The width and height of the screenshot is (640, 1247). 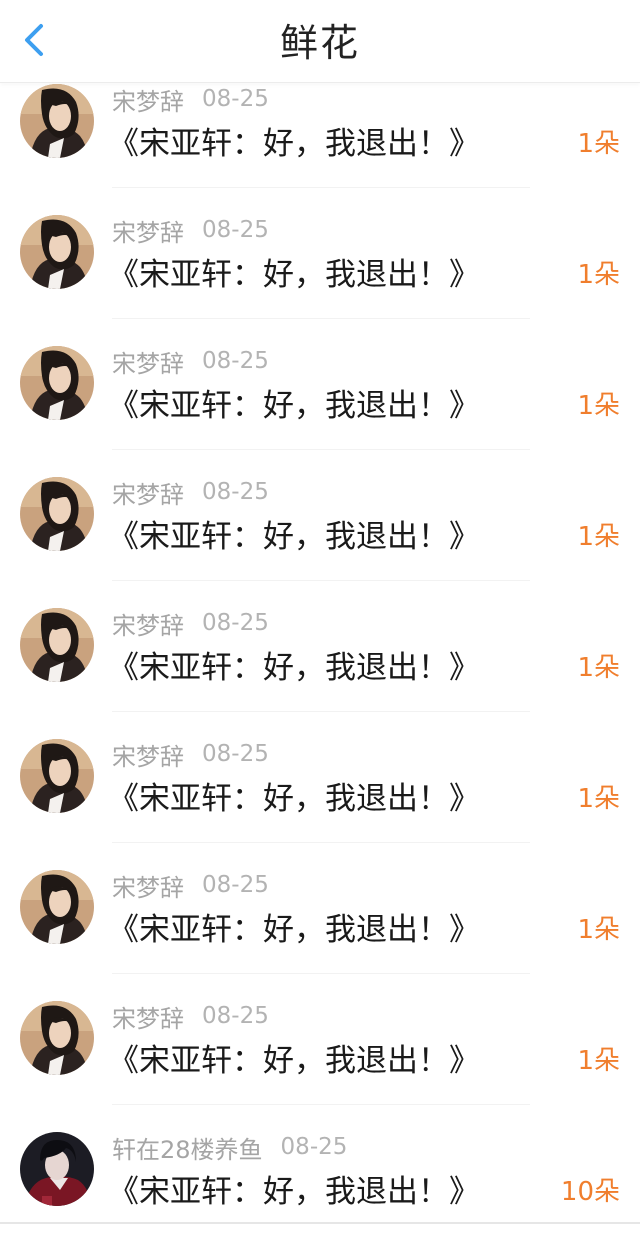 I want to click on top-bar: 鲜花, so click(x=320, y=41).